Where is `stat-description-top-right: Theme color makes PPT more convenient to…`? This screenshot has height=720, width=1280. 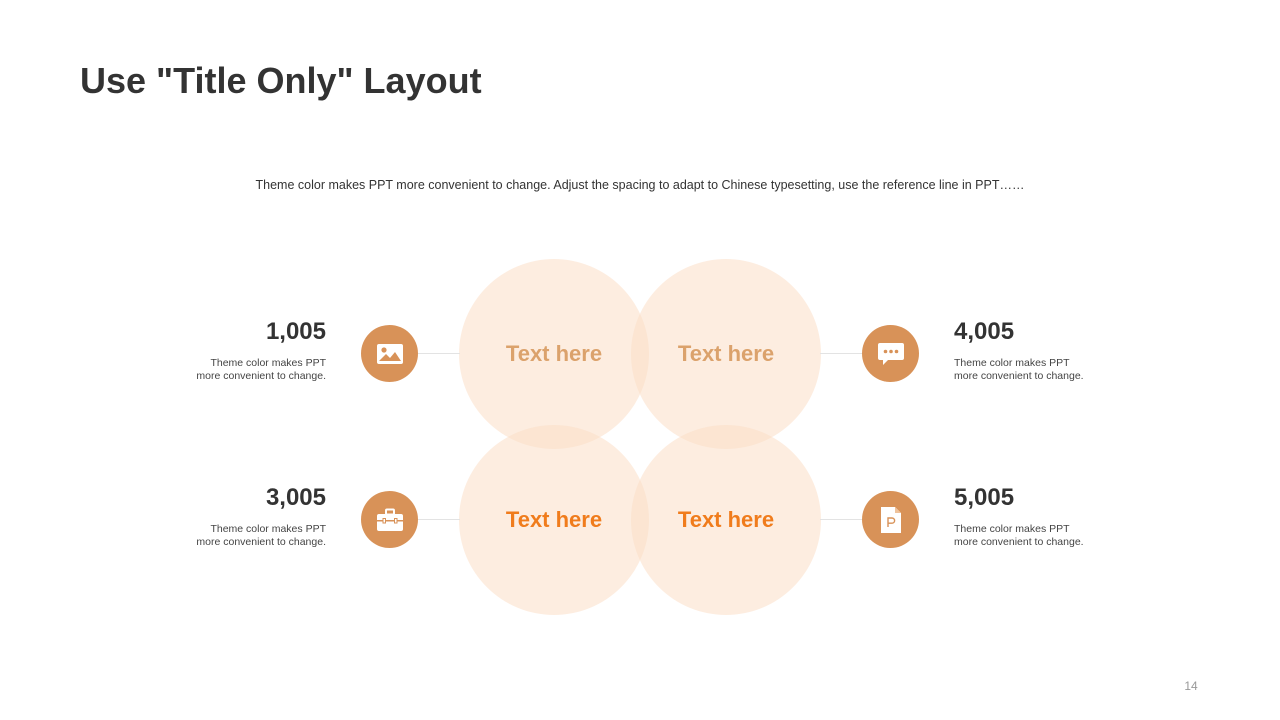 stat-description-top-right: Theme color makes PPT more convenient to… is located at coordinates (1034, 370).